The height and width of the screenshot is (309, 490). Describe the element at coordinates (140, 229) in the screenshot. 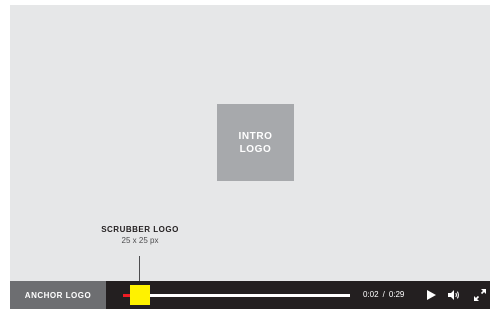

I see `scrubber-annotation-title: SCRUBBER LOGO` at that location.